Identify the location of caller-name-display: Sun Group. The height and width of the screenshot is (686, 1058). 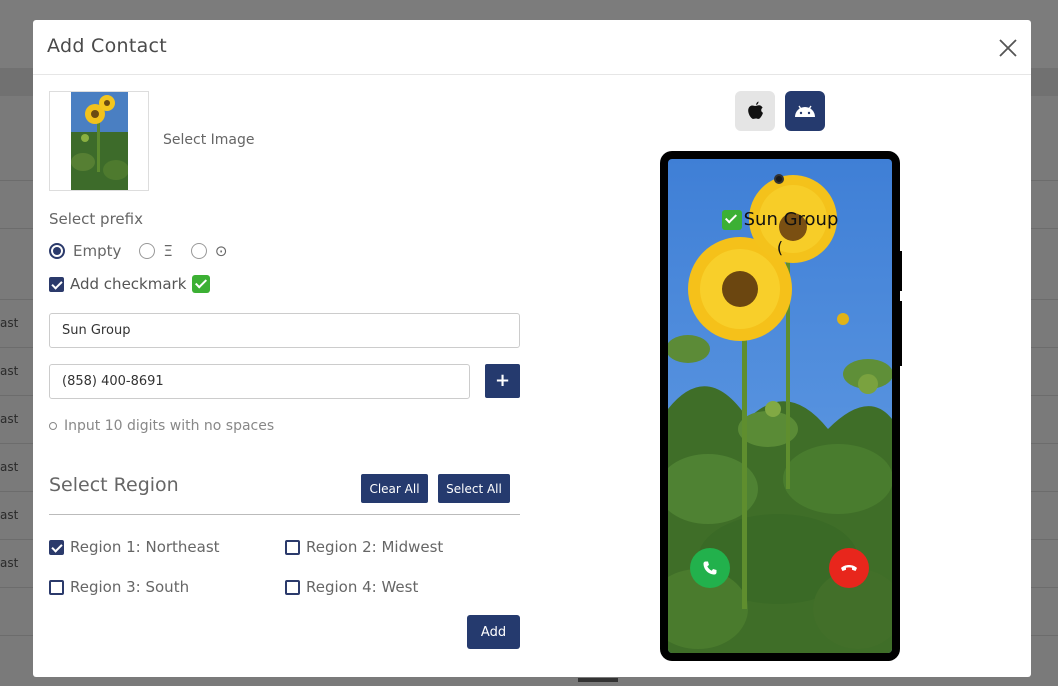
(780, 219).